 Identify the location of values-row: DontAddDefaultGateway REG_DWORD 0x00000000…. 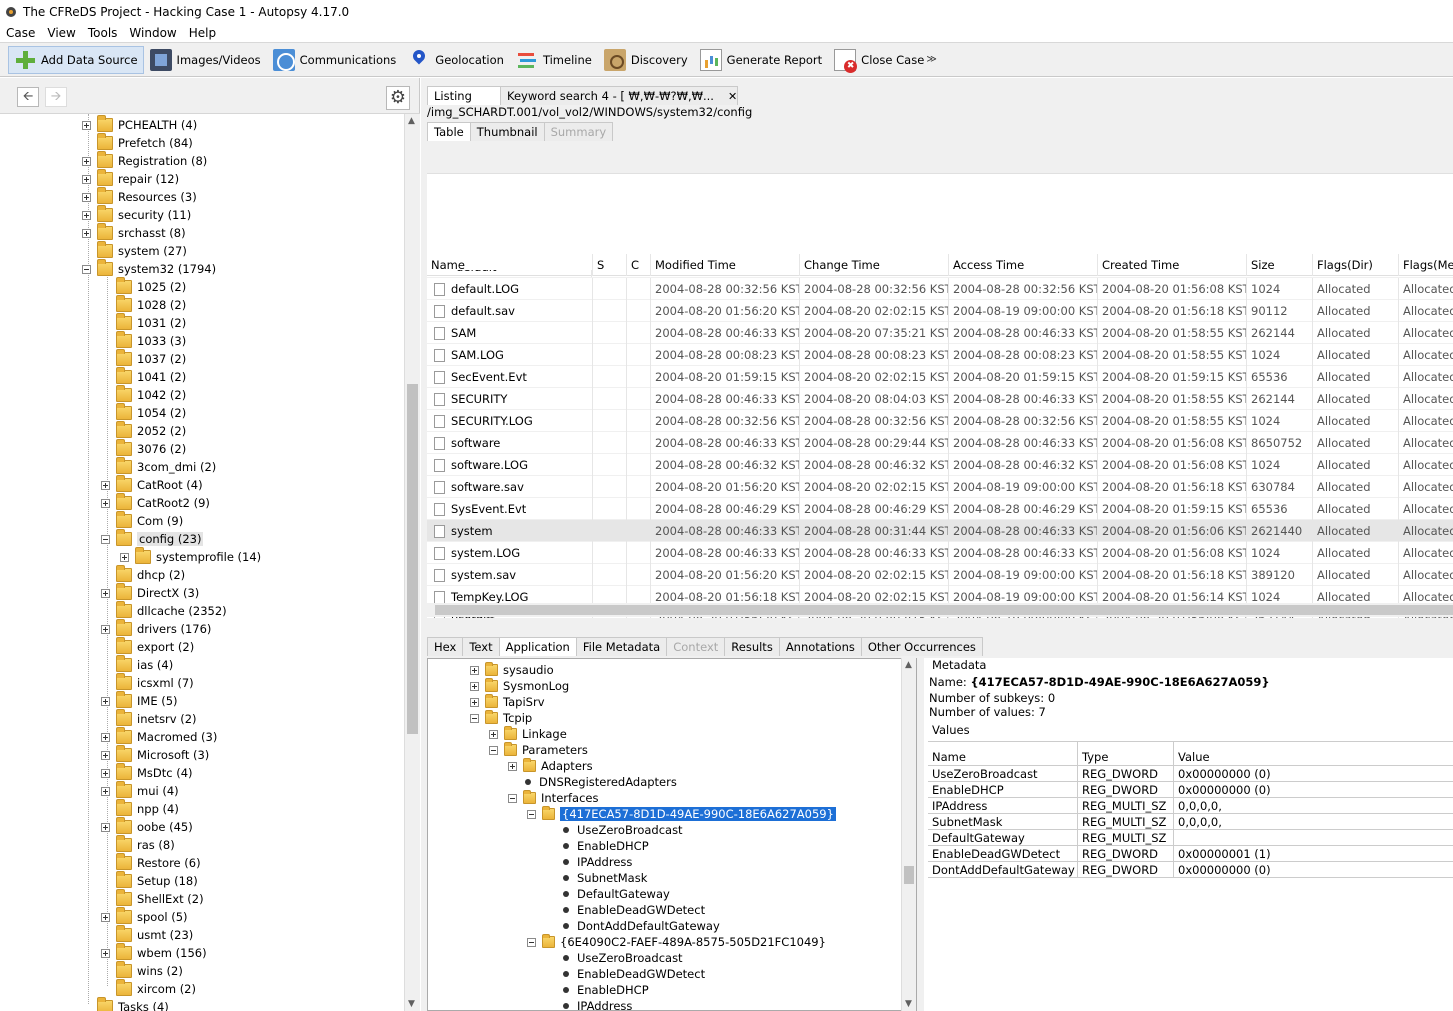
(1190, 870).